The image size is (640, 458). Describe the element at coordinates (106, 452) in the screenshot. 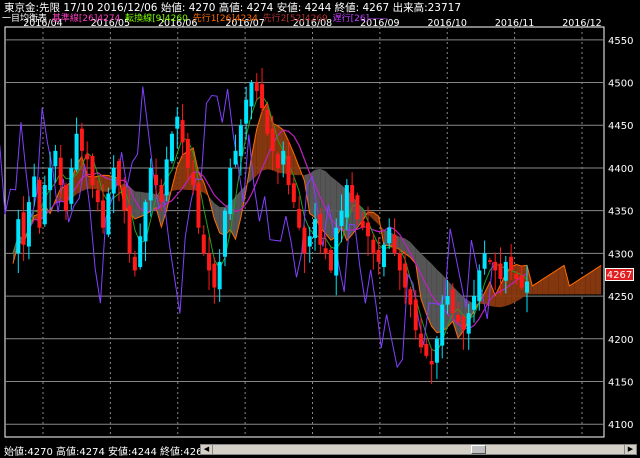

I see `status-text: 始値:4270 高値:4274 安値:4244 終値:4267` at that location.